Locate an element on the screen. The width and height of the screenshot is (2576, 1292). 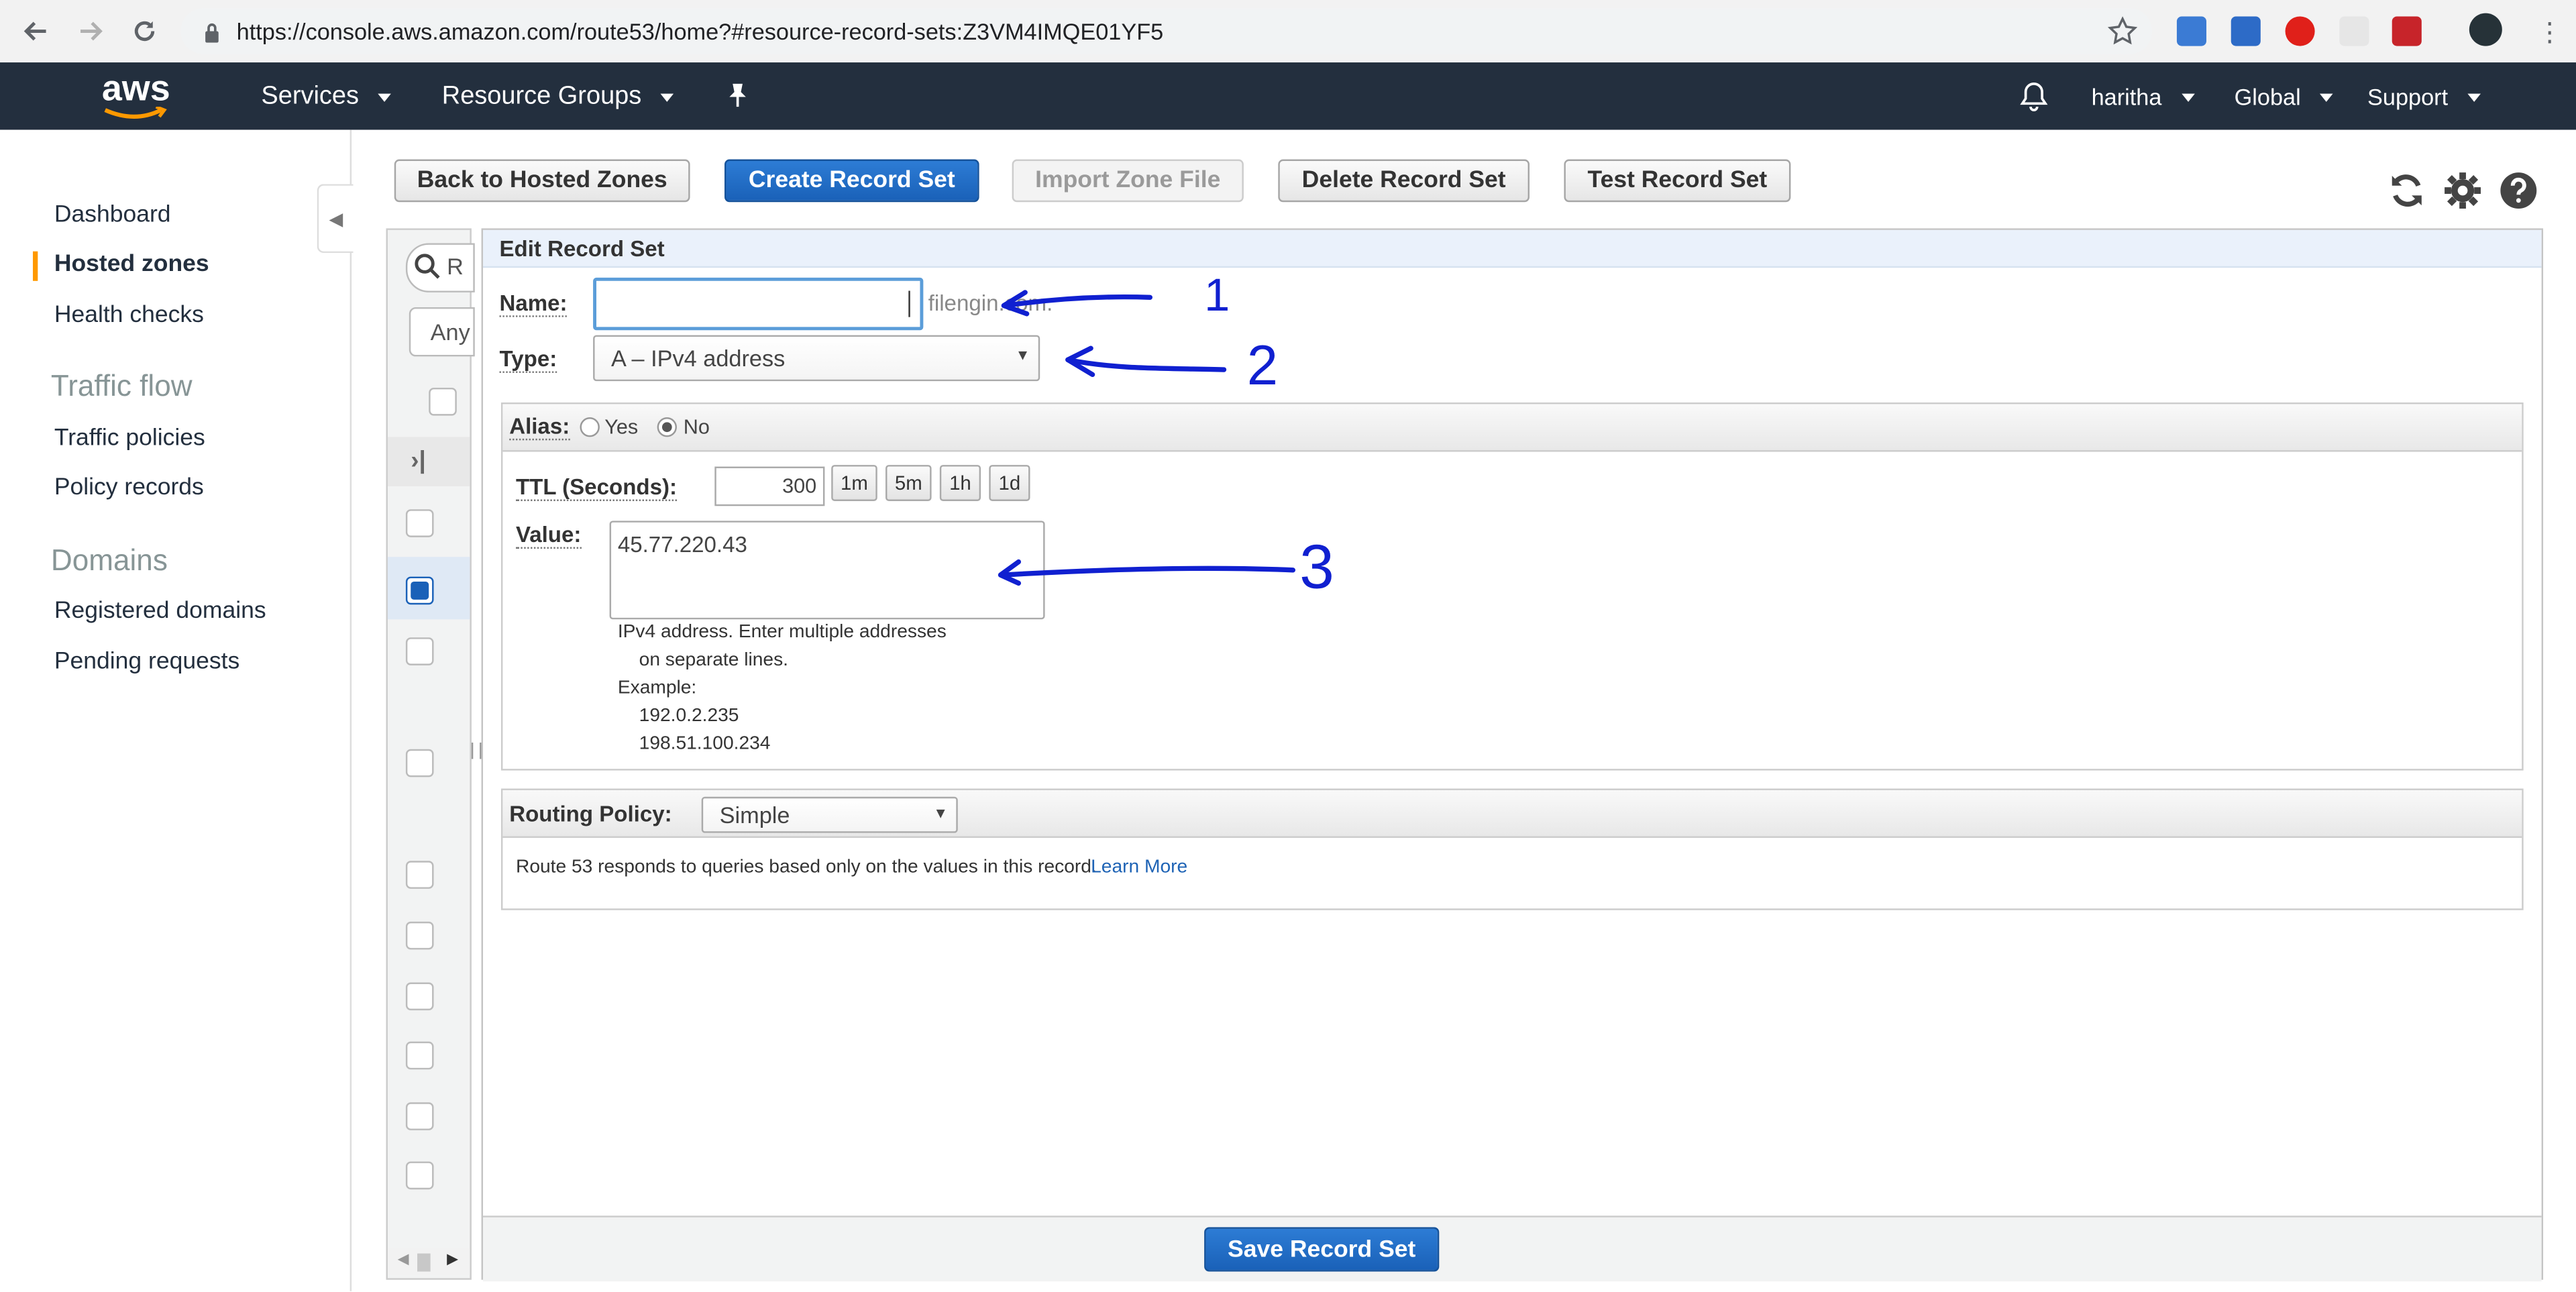
record-search-input: R is located at coordinates (440, 267).